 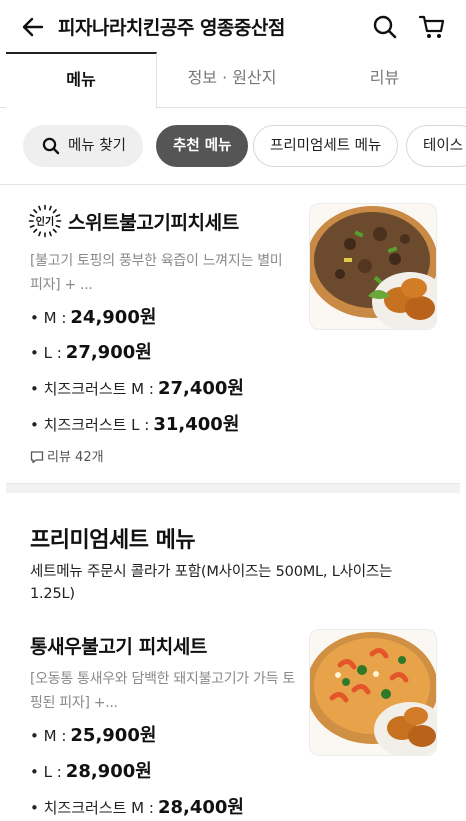 I want to click on app-header: 피자나라치킨공주 영종중산점, so click(x=233, y=26).